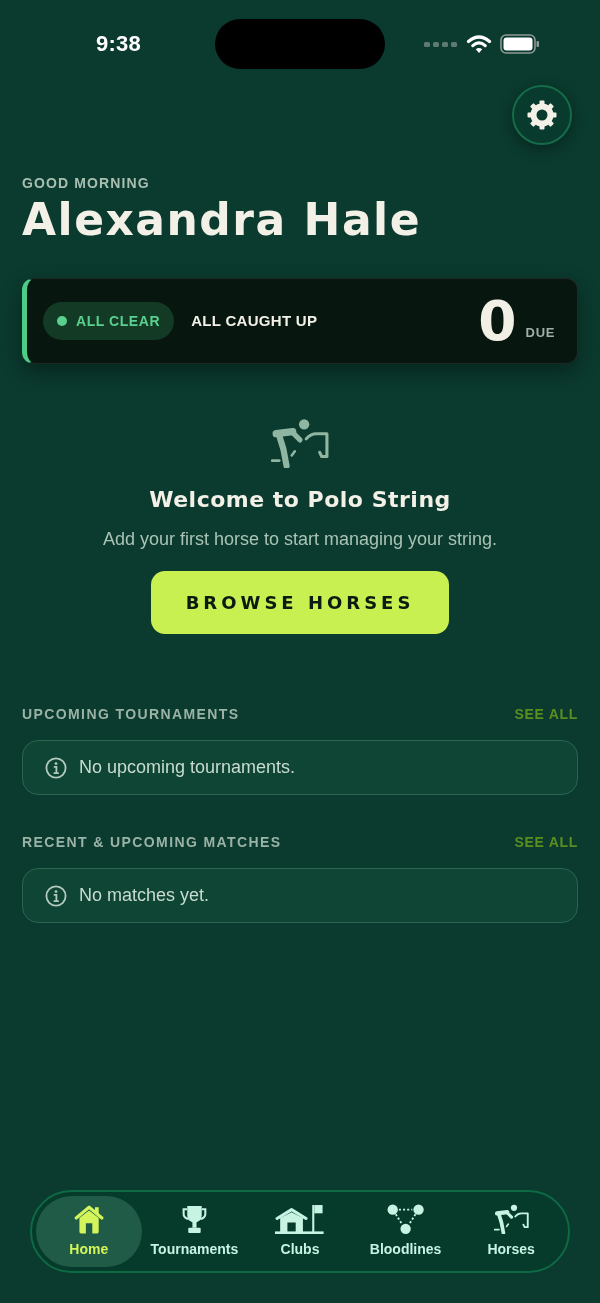 The height and width of the screenshot is (1303, 600). Describe the element at coordinates (440, 44) in the screenshot. I see `signal-icon` at that location.